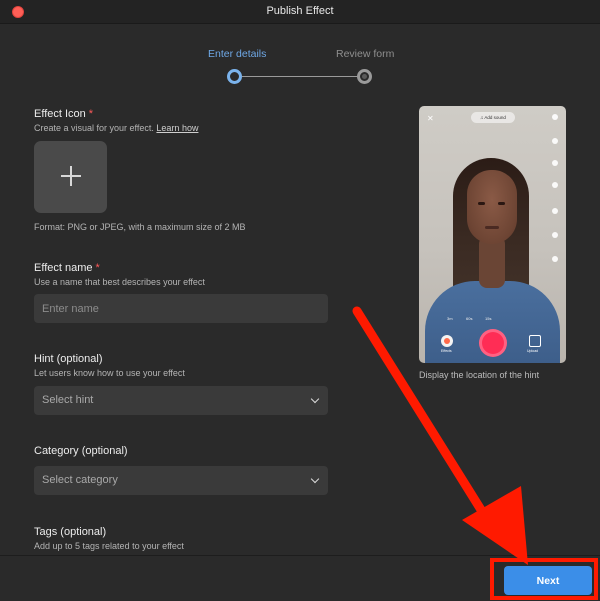 This screenshot has height=601, width=600. I want to click on effect-name-input, so click(181, 308).